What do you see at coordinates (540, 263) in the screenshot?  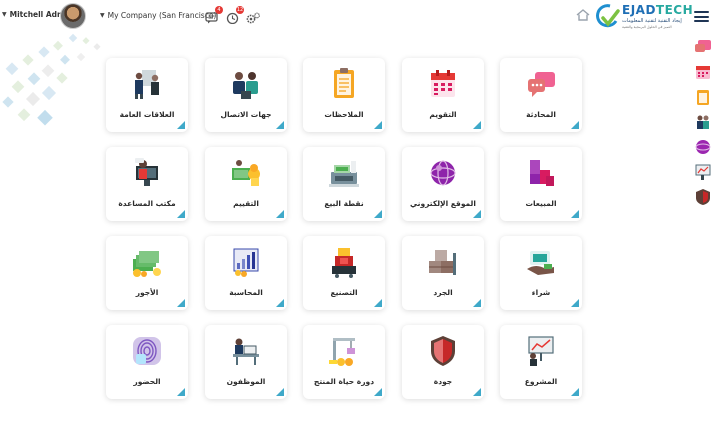 I see `purchase-hand-icon` at bounding box center [540, 263].